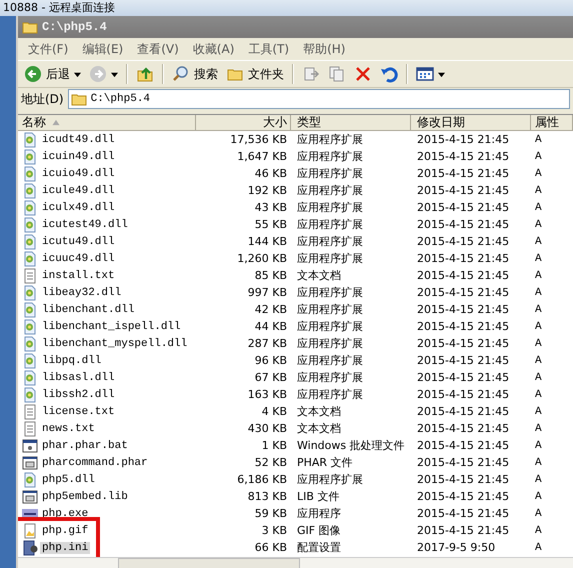 This screenshot has width=573, height=568. I want to click on file-type: PHAR 文件, so click(325, 462).